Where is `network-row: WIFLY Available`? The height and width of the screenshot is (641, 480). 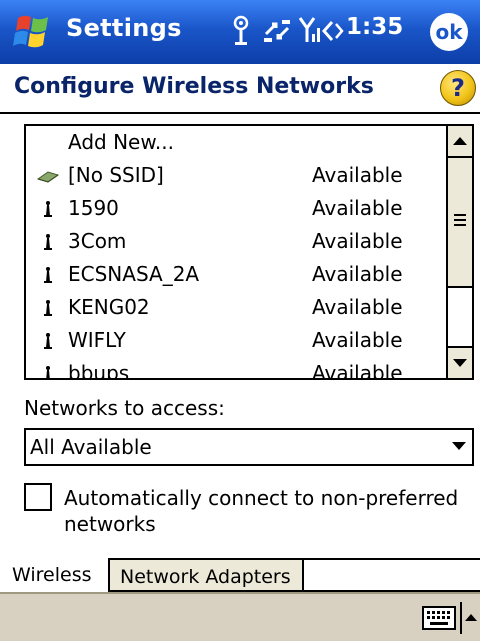
network-row: WIFLY Available is located at coordinates (238, 340).